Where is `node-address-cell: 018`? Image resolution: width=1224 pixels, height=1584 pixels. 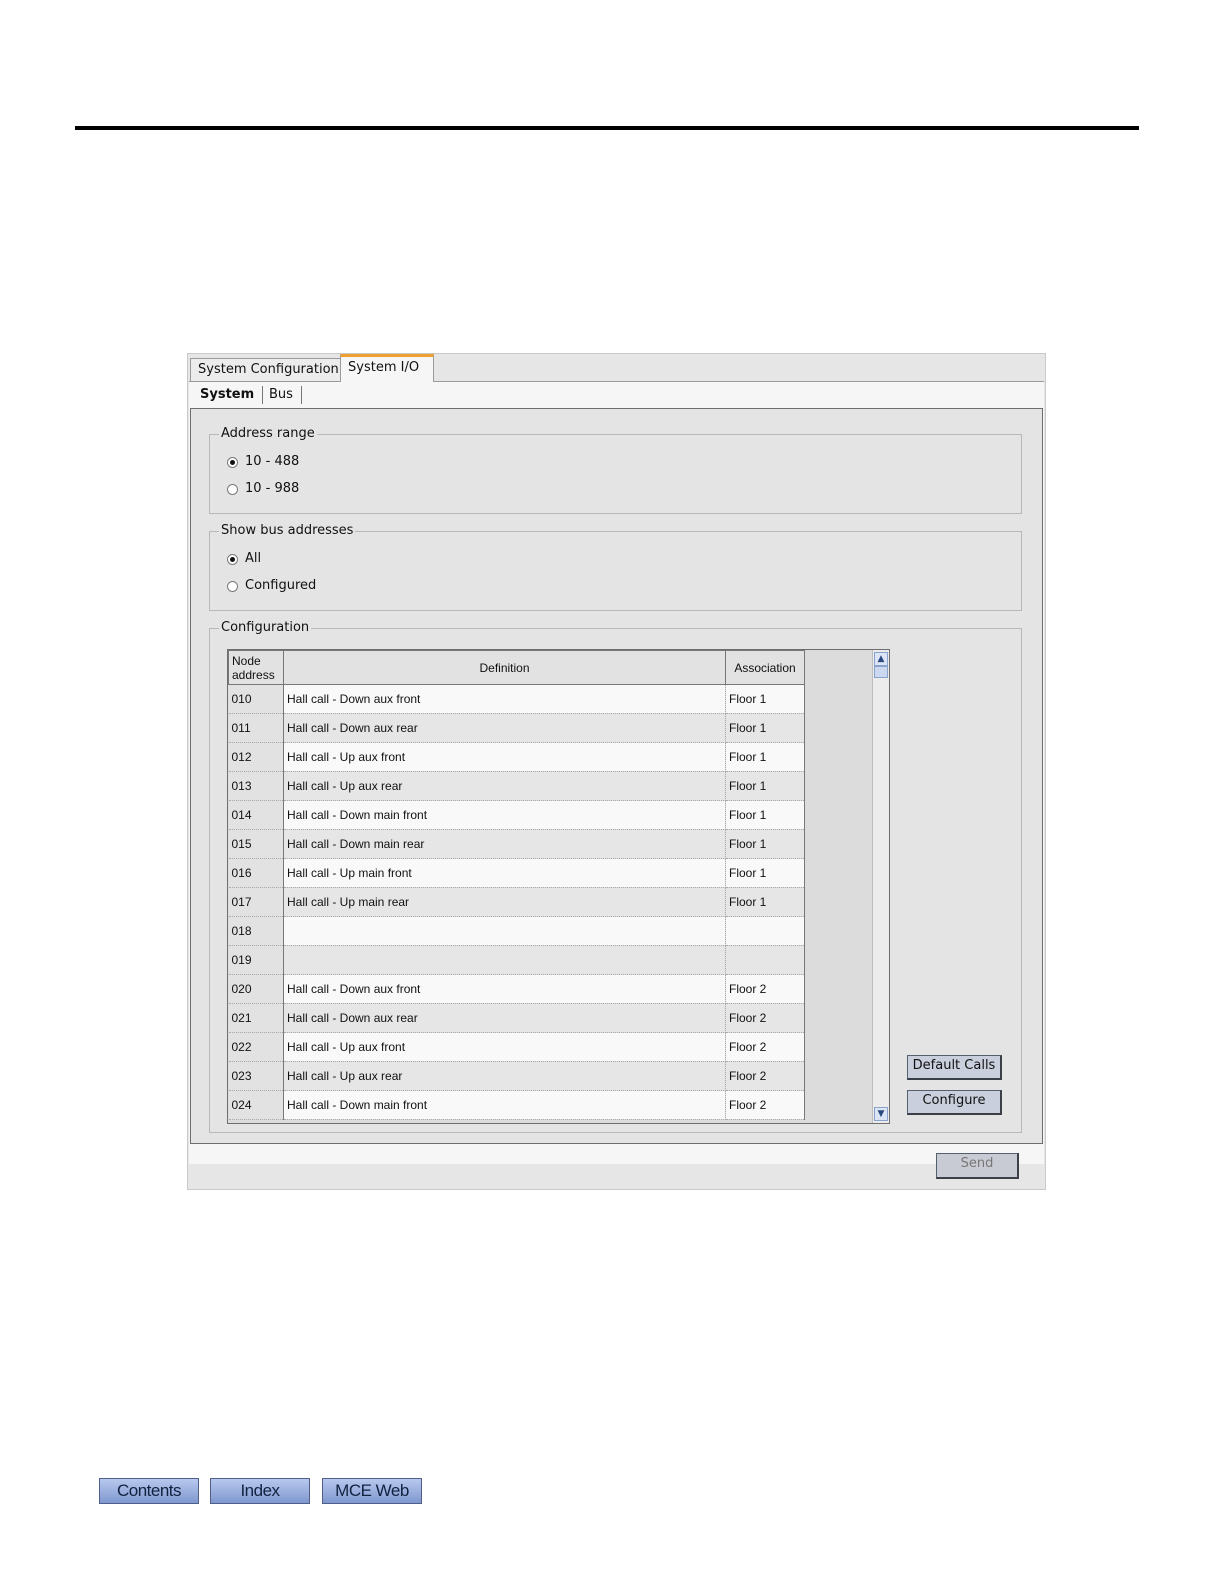 node-address-cell: 018 is located at coordinates (256, 931).